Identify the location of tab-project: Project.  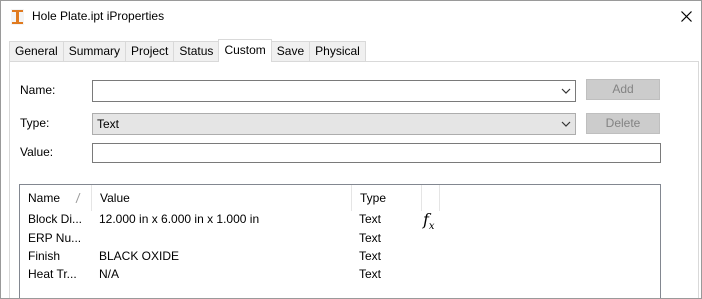
(149, 51).